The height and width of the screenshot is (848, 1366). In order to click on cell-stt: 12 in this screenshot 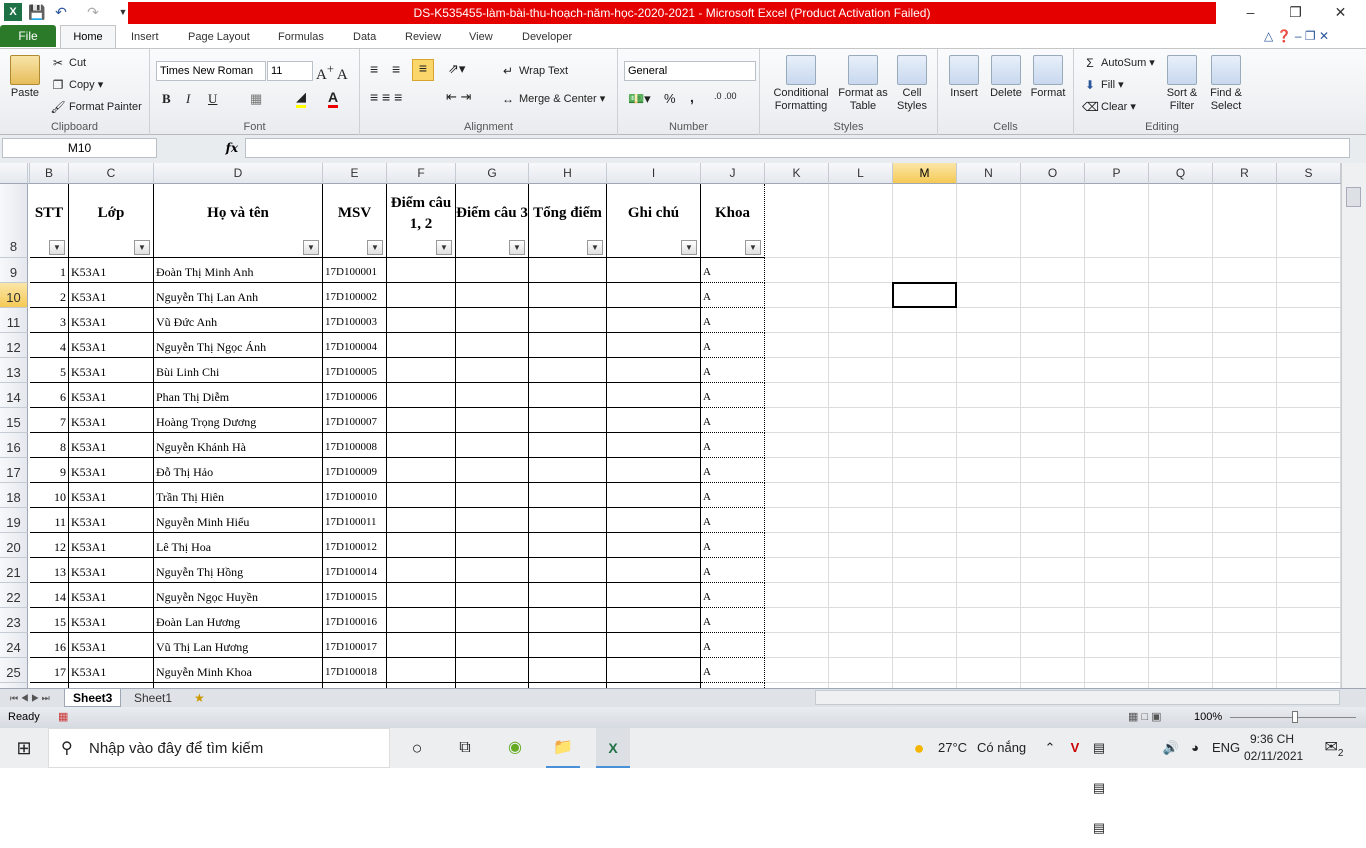, I will do `click(49, 545)`.